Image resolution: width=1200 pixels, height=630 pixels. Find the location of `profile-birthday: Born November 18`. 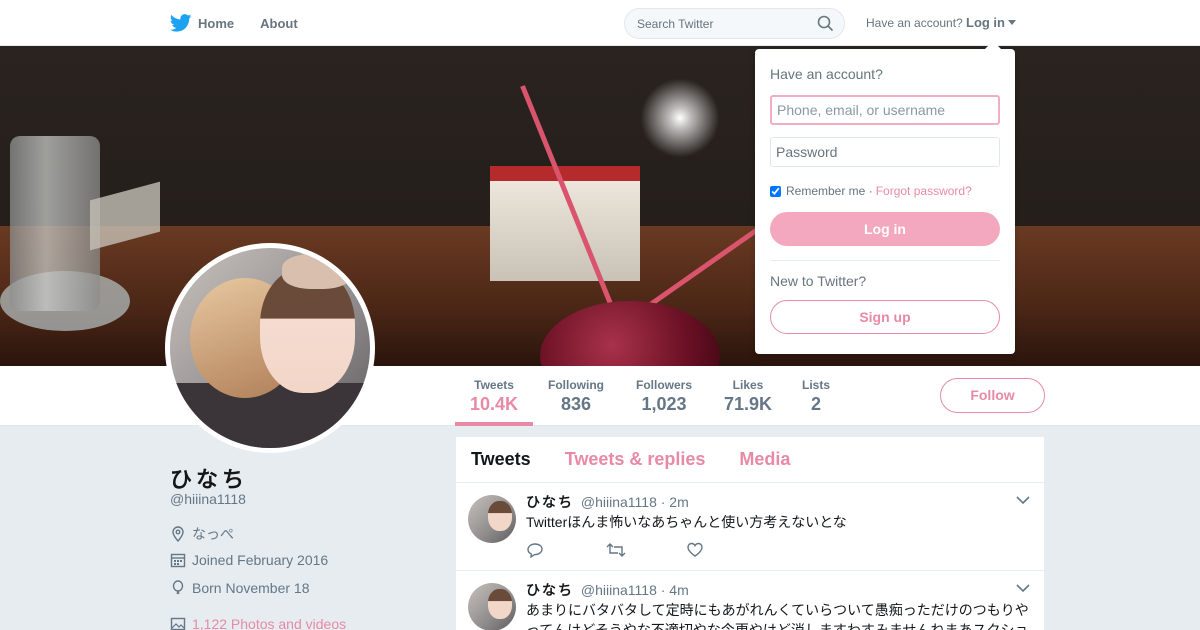

profile-birthday: Born November 18 is located at coordinates (240, 588).